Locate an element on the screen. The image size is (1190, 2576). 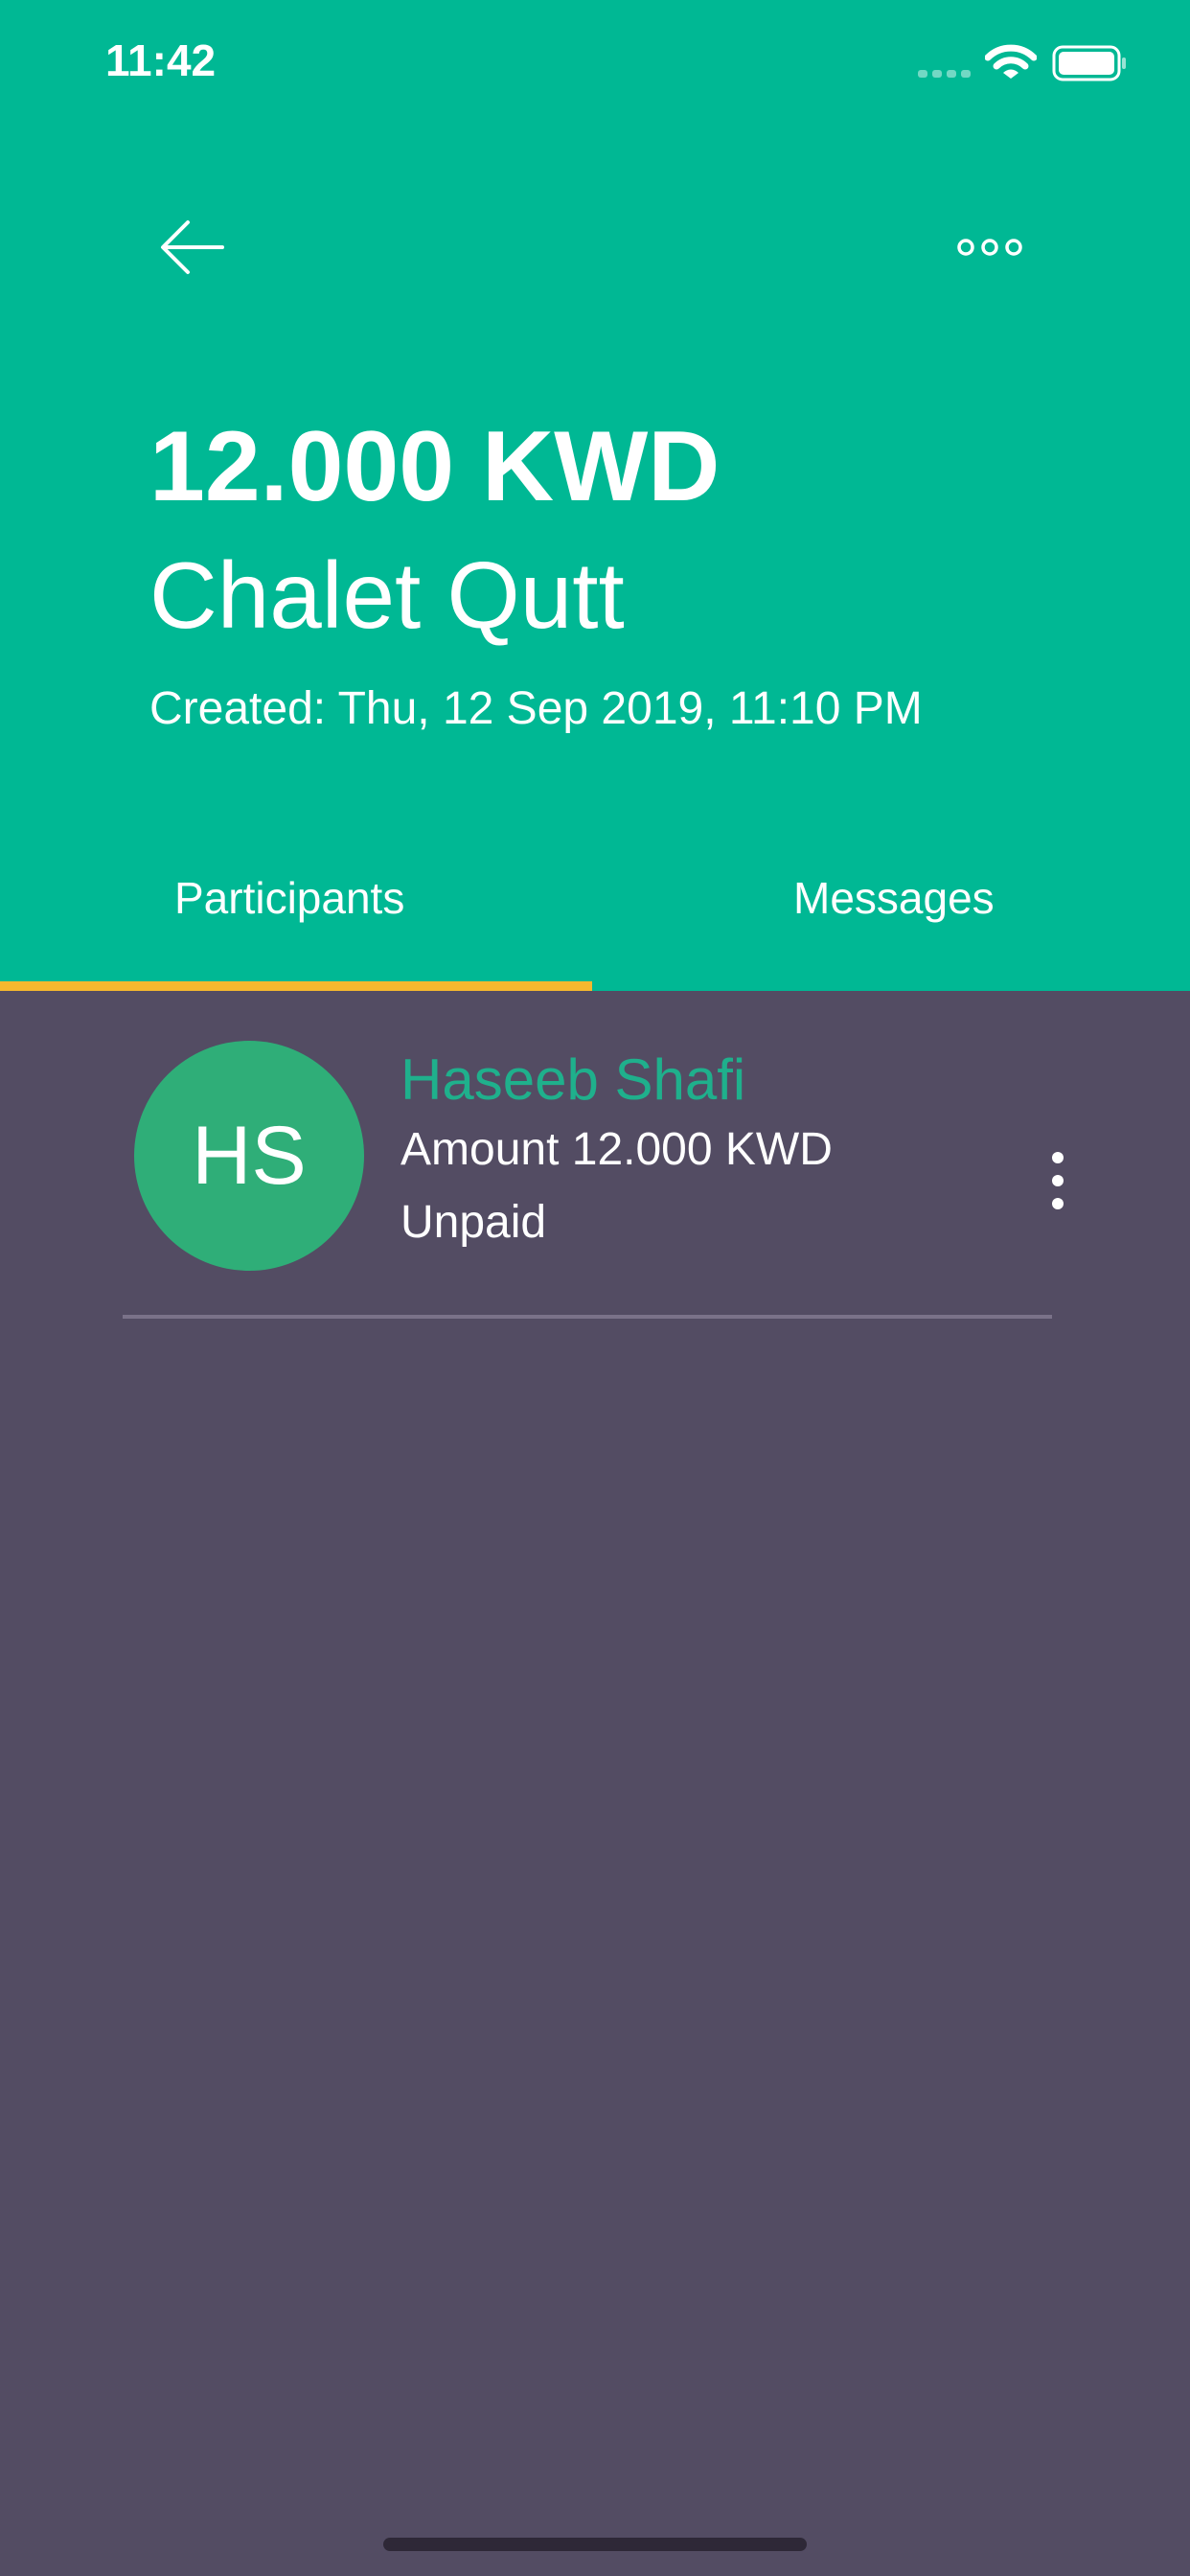
back-arrow-icon is located at coordinates (193, 247).